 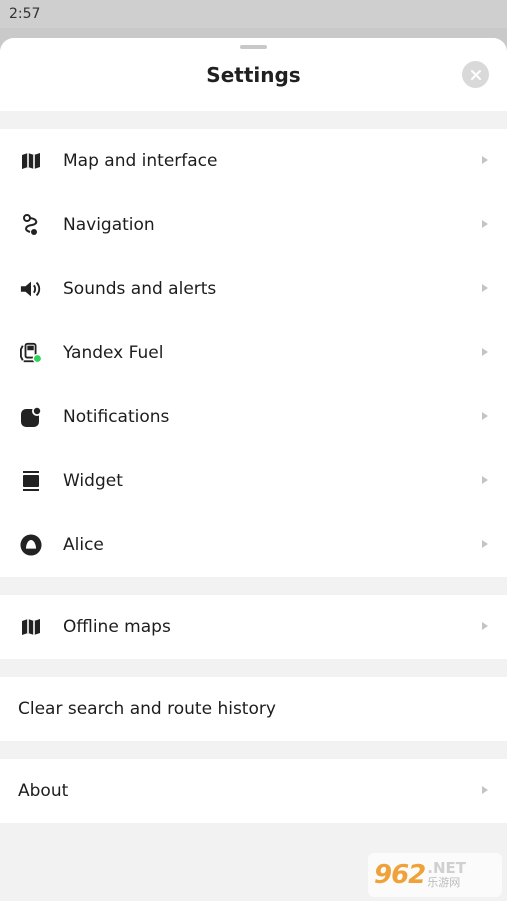 I want to click on clear-history-label: Clear search and route history, so click(x=147, y=709).